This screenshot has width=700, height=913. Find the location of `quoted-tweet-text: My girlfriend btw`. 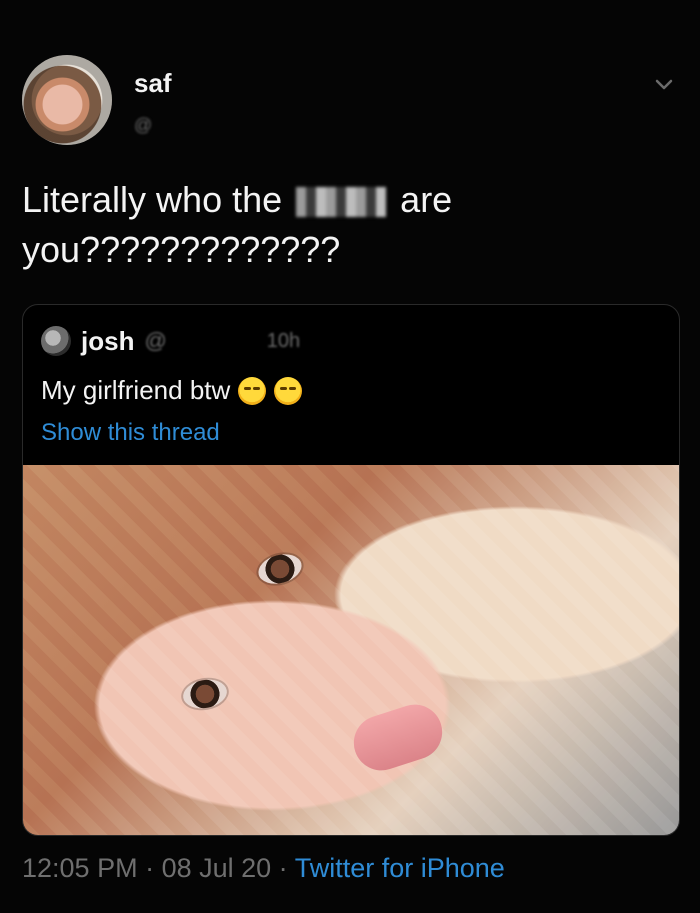

quoted-tweet-text: My girlfriend btw is located at coordinates (172, 390).